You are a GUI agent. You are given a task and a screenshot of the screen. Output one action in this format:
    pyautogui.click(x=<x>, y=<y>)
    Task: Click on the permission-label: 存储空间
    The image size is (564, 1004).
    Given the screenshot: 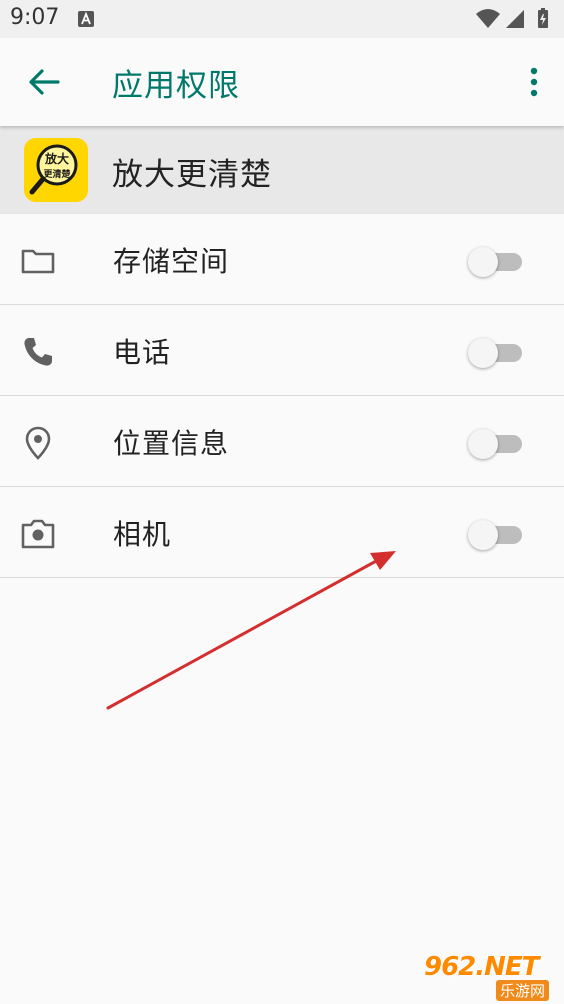 What is the action you would take?
    pyautogui.click(x=171, y=261)
    